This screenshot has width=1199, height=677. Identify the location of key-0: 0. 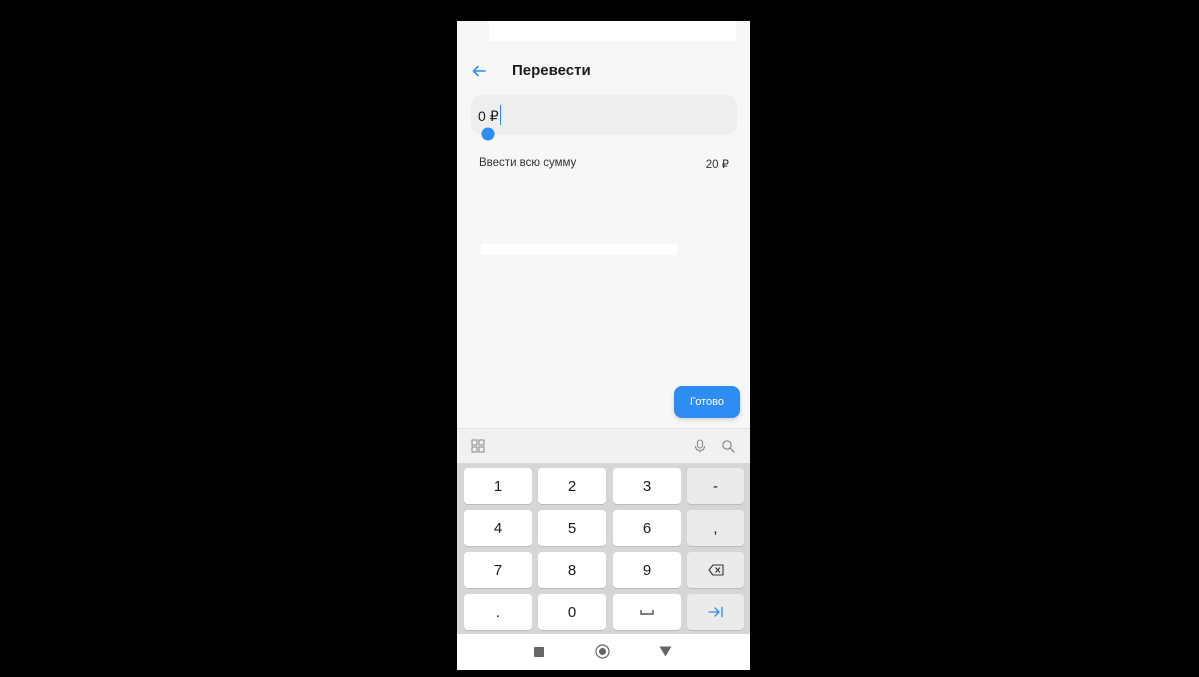
(572, 612).